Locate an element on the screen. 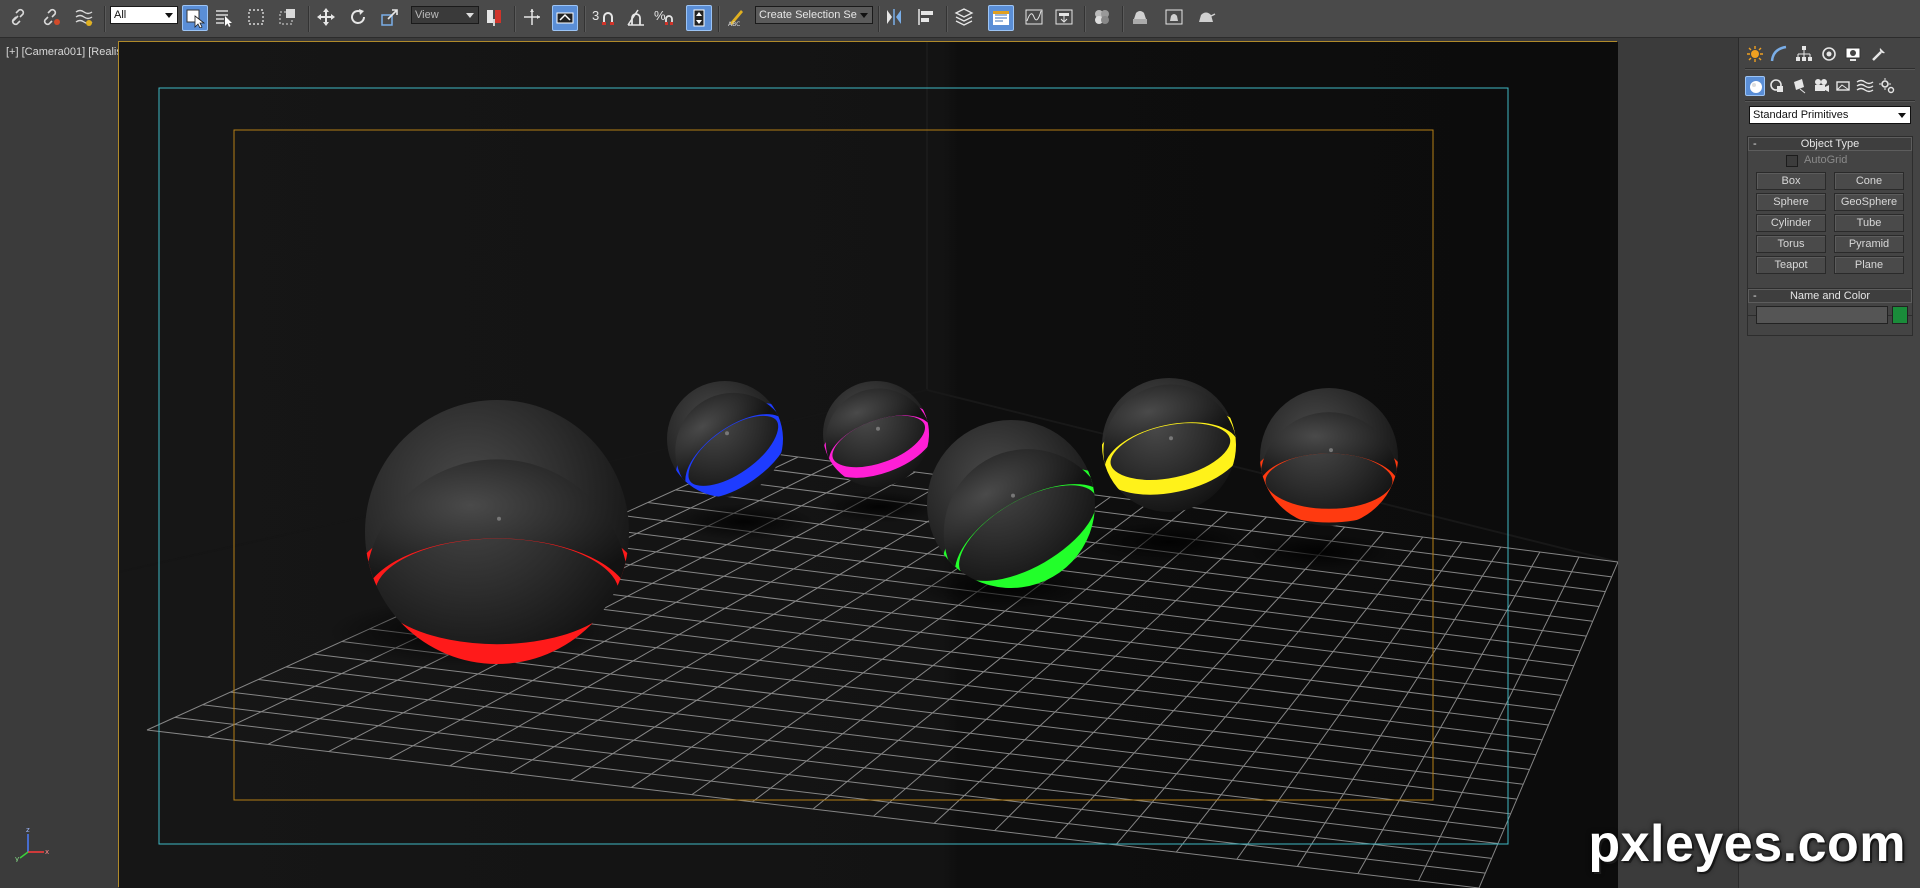  select-by-name-icon is located at coordinates (225, 18).